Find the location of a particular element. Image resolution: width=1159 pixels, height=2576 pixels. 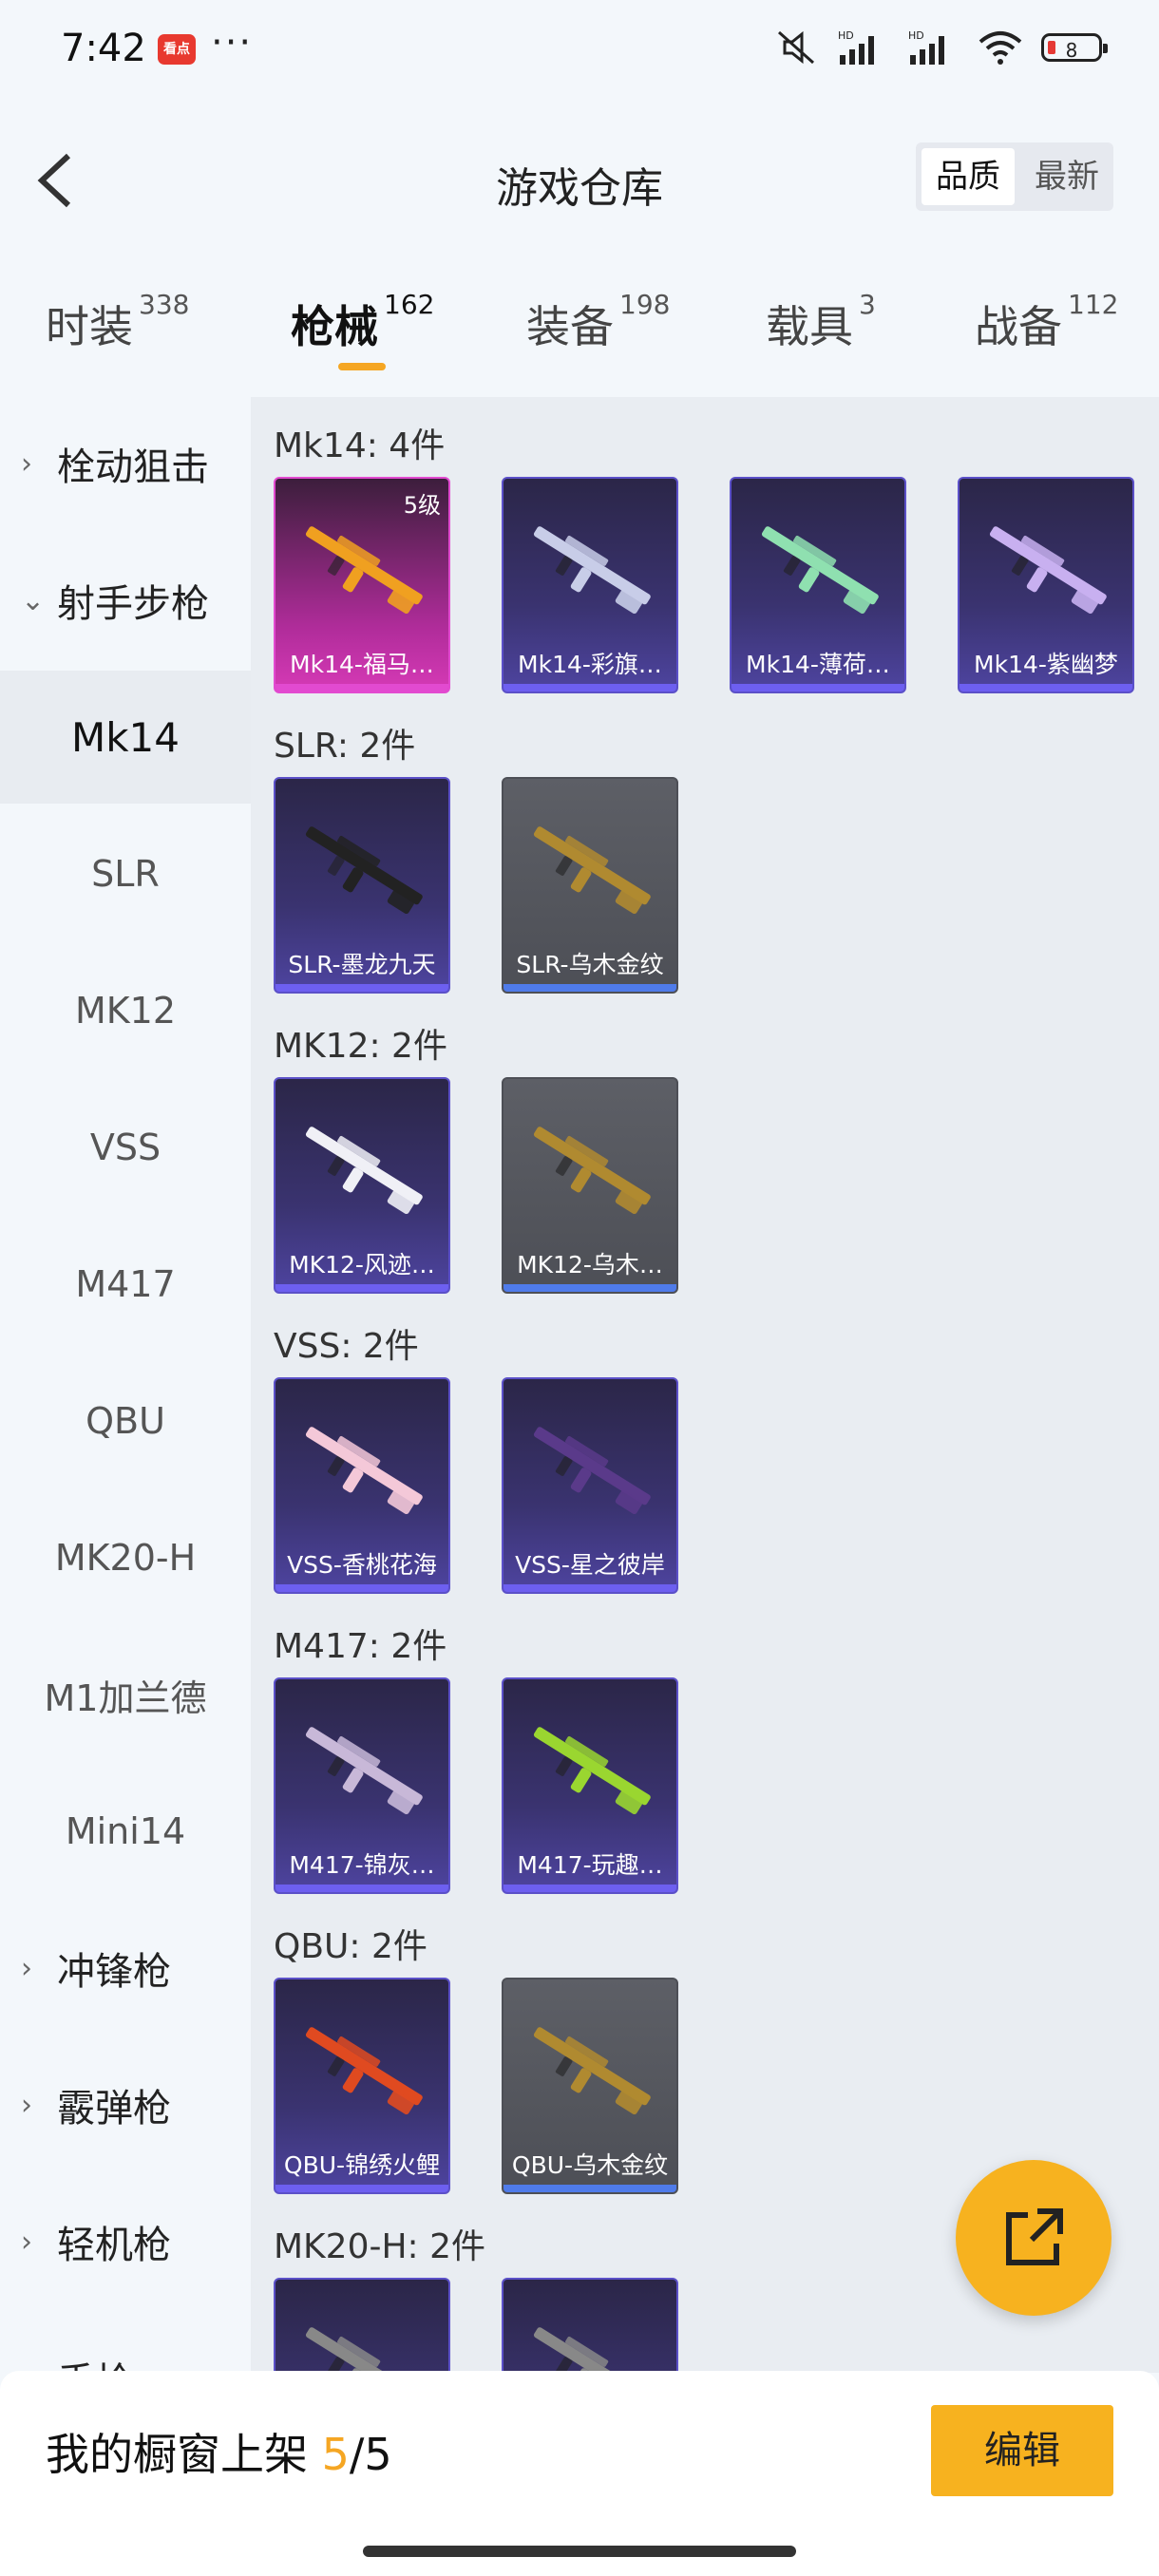

share-button is located at coordinates (1034, 2238).